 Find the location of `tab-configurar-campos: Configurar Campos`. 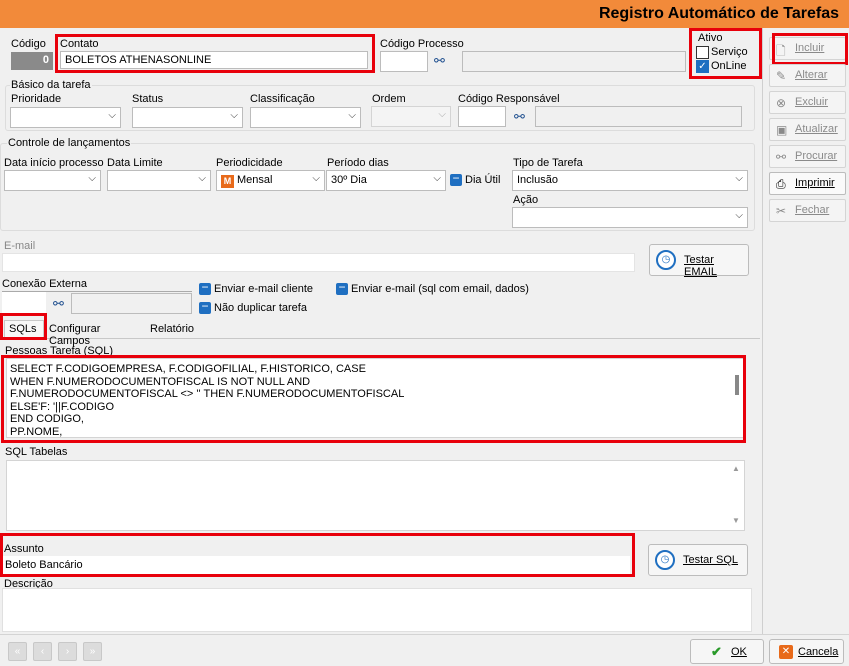

tab-configurar-campos: Configurar Campos is located at coordinates (95, 334).